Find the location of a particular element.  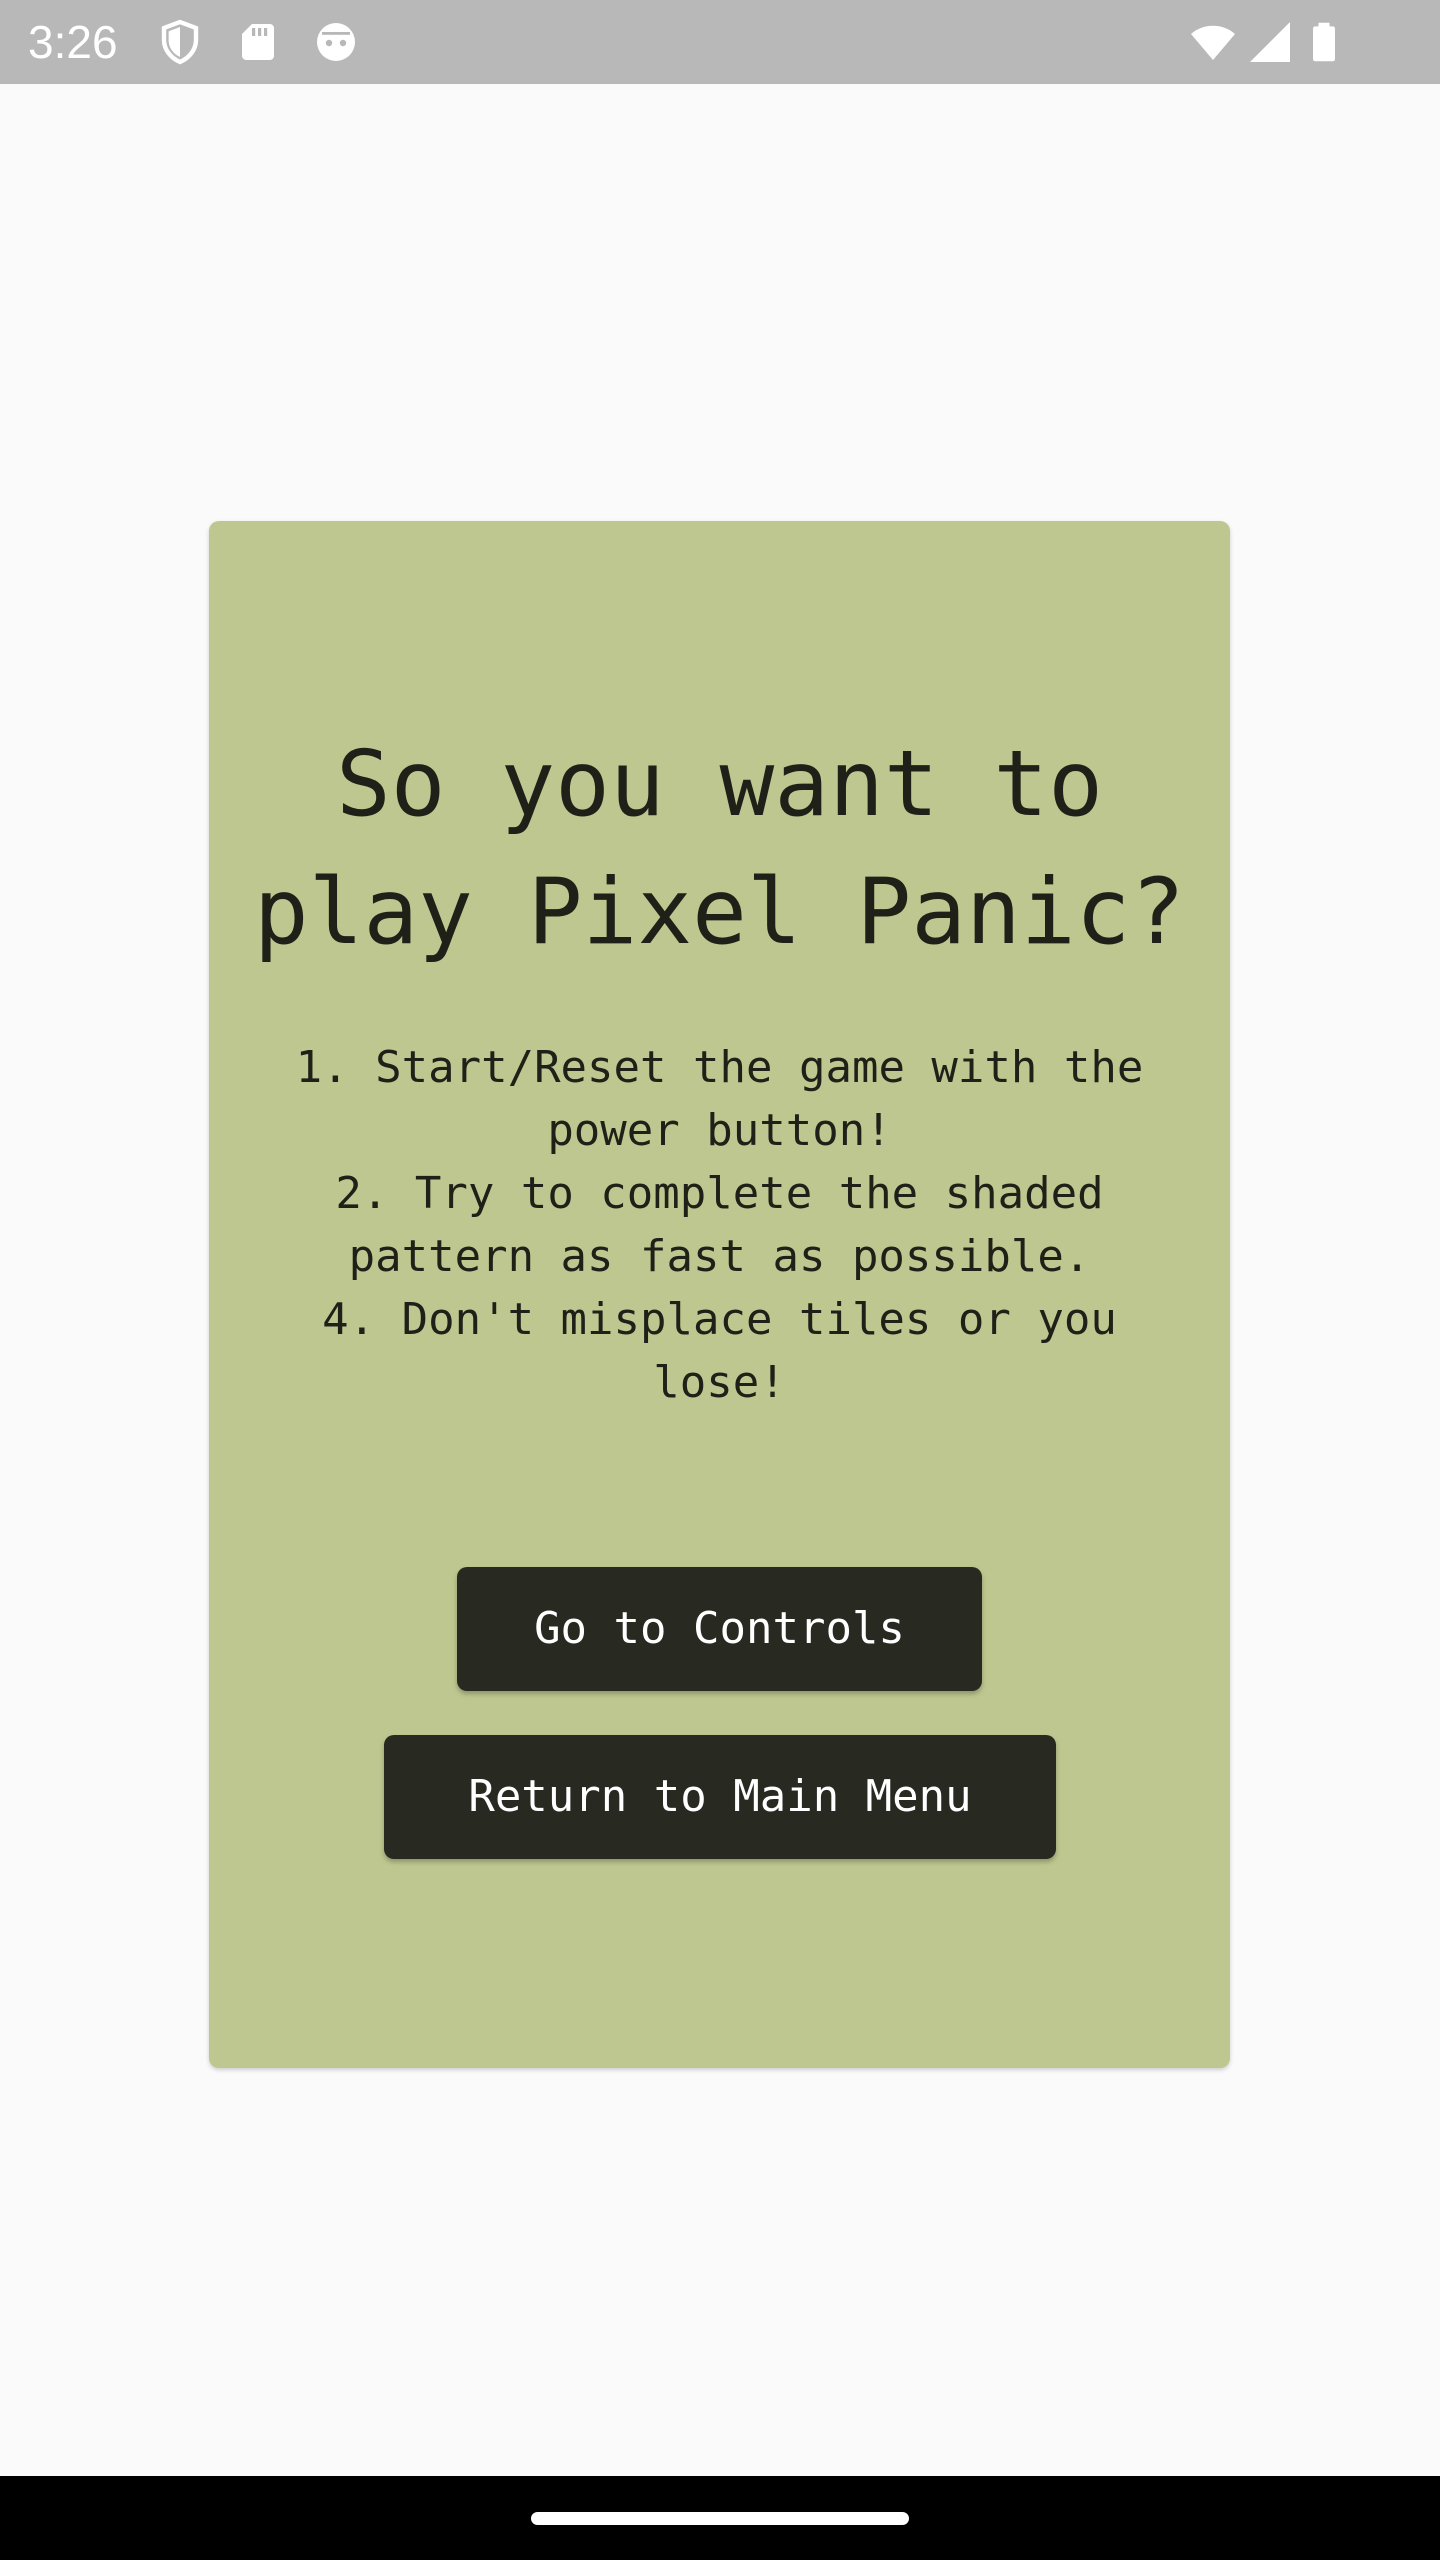

return-to-main-menu-button: Return to Main Menu is located at coordinates (720, 1797).